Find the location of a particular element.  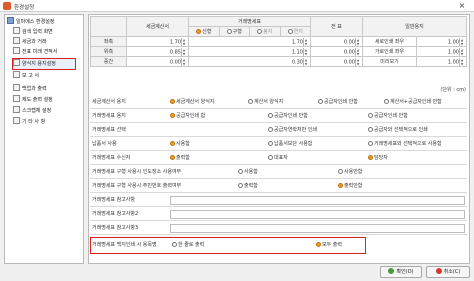

option-delivery-alt: 납품서보단 사용함 is located at coordinates (290, 144).